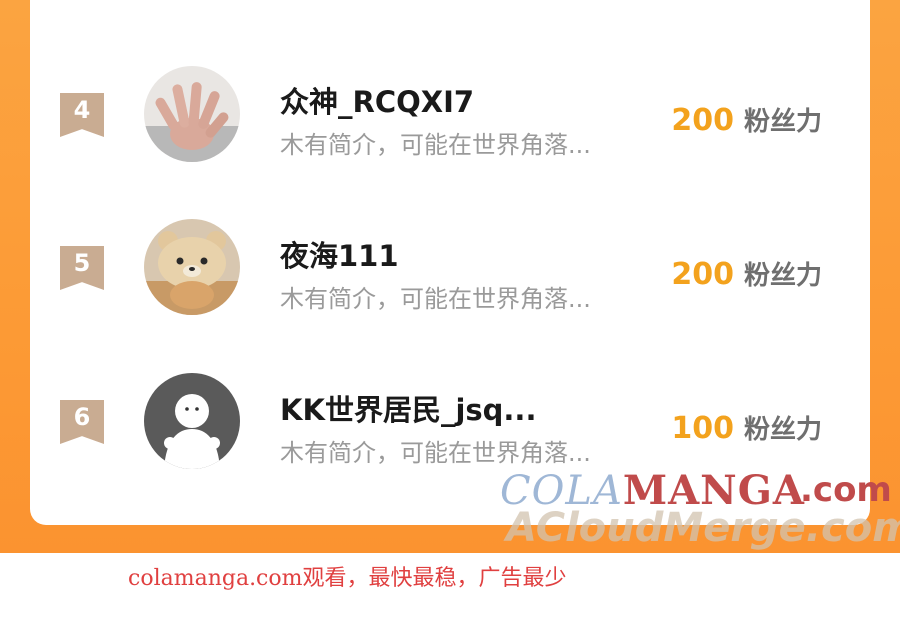  I want to click on hand-photo-avatar-icon, so click(192, 114).